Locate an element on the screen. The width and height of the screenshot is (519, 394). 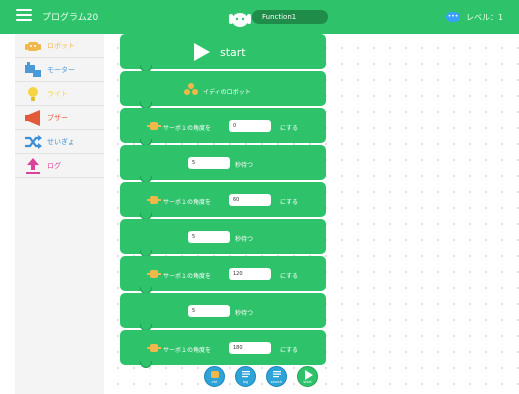
sidebar-item-label: モーター is located at coordinates (61, 70).